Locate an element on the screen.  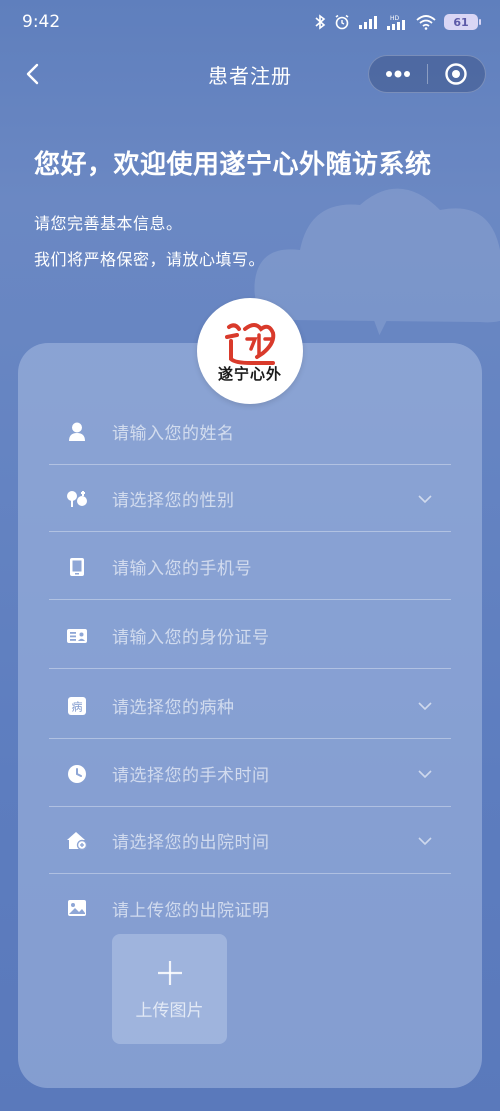
welcome-title: 您好，欢迎使用遂宁心外随访系统 is located at coordinates (233, 165).